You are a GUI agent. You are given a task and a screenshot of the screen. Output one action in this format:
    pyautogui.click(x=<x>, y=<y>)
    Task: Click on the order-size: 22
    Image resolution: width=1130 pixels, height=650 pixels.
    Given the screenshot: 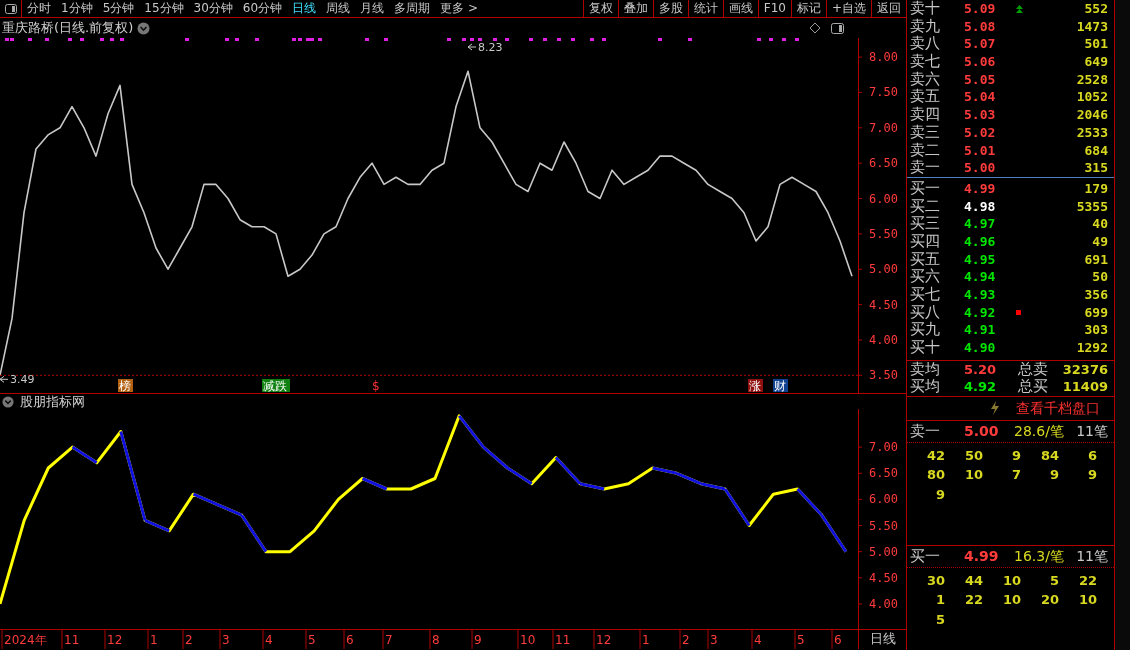 What is the action you would take?
    pyautogui.click(x=1087, y=580)
    